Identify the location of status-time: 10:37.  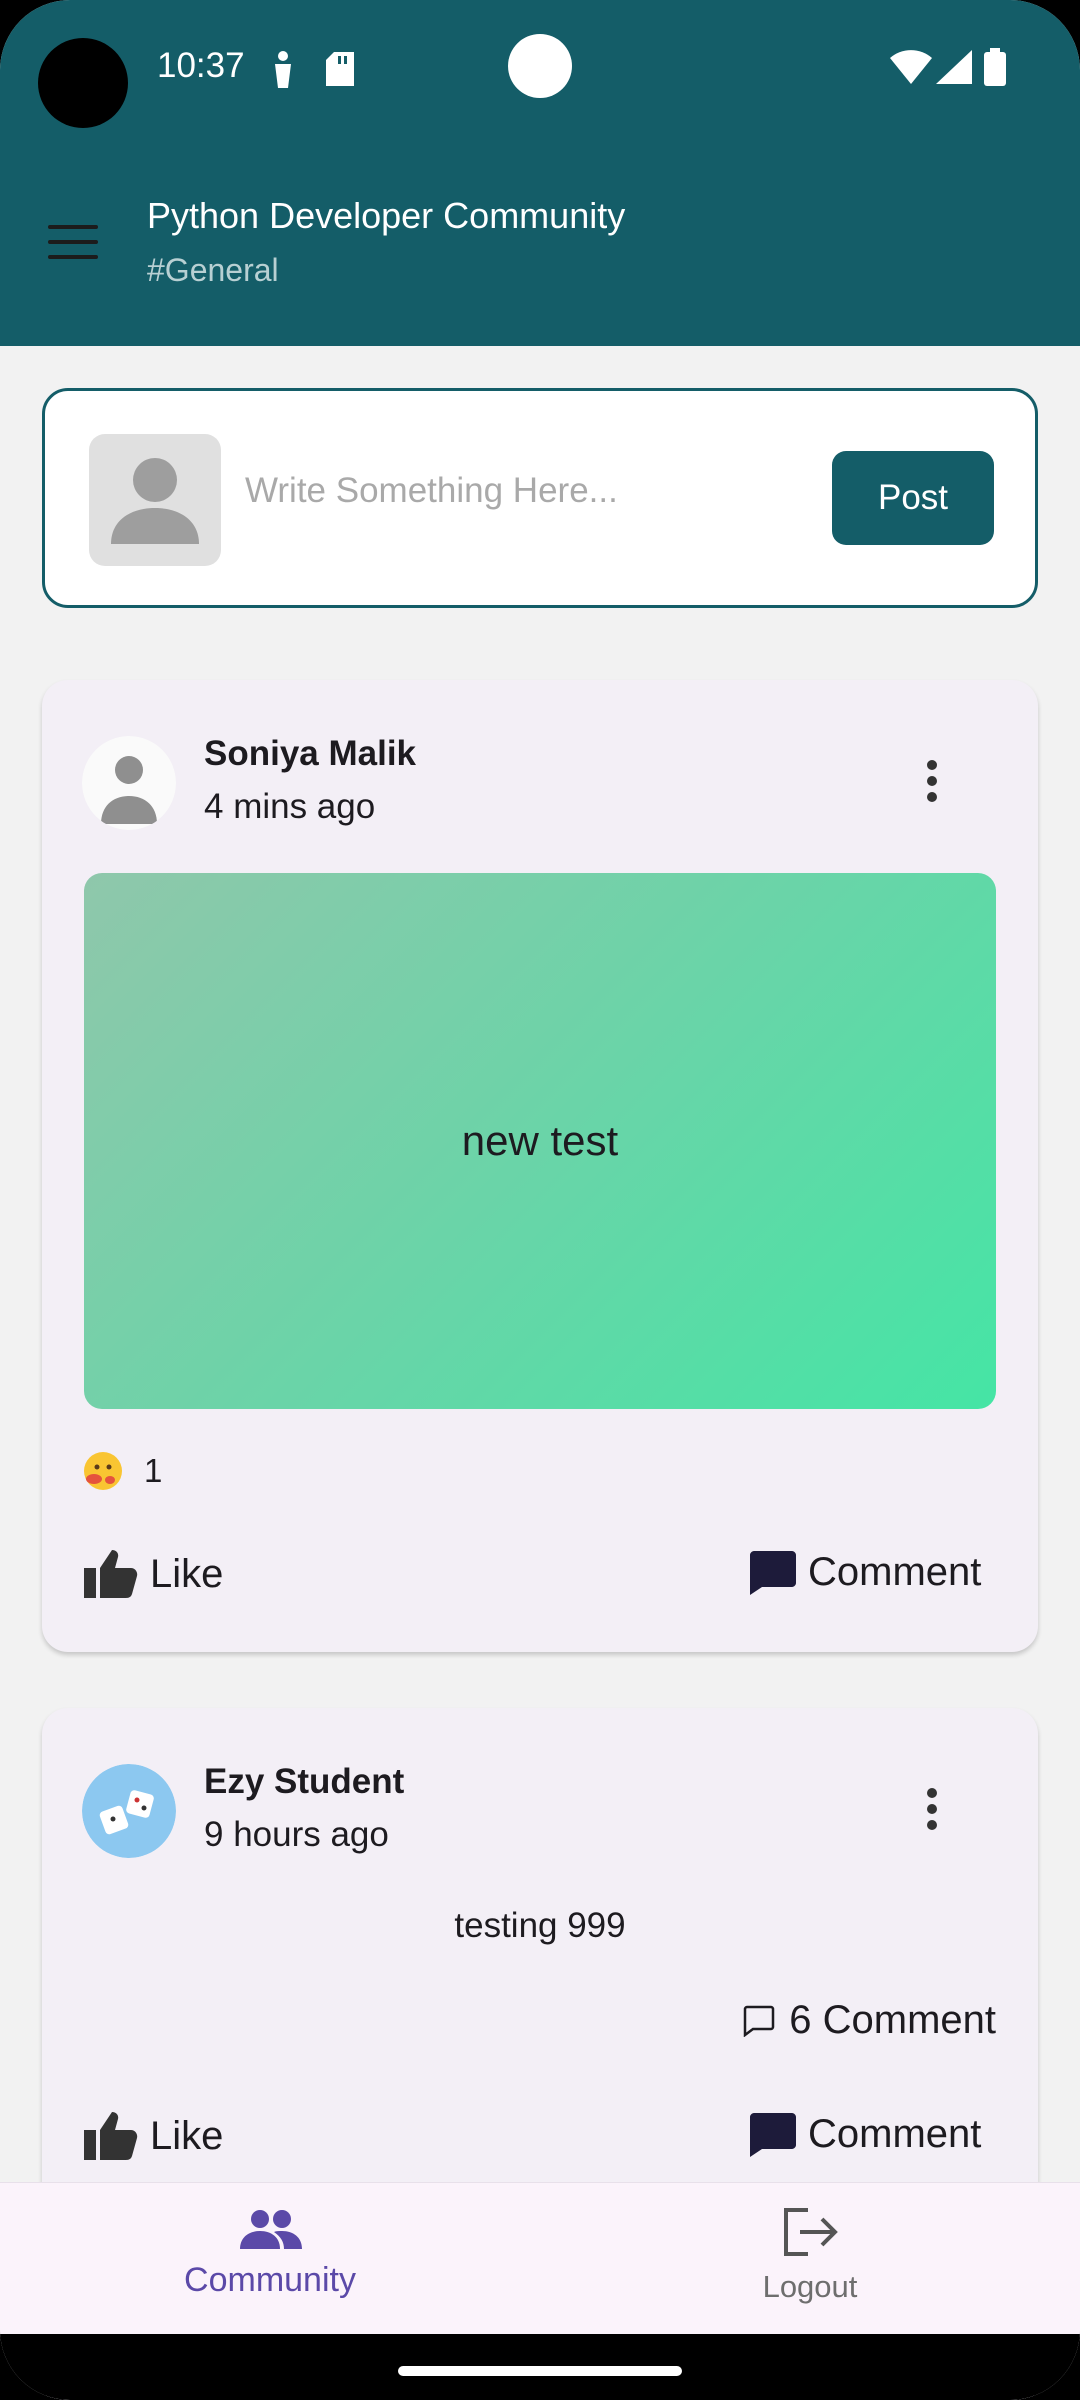
(201, 65).